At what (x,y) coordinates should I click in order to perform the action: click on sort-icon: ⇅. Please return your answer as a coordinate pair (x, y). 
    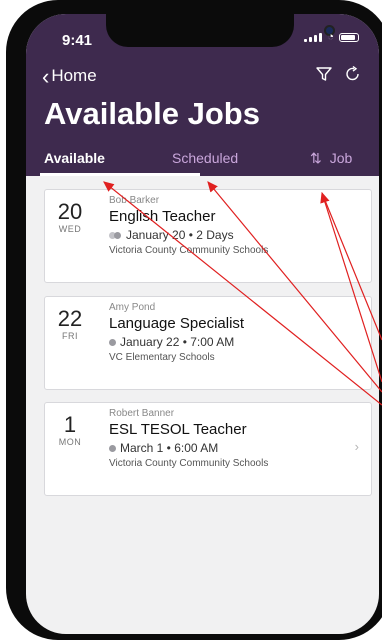
    Looking at the image, I should click on (316, 158).